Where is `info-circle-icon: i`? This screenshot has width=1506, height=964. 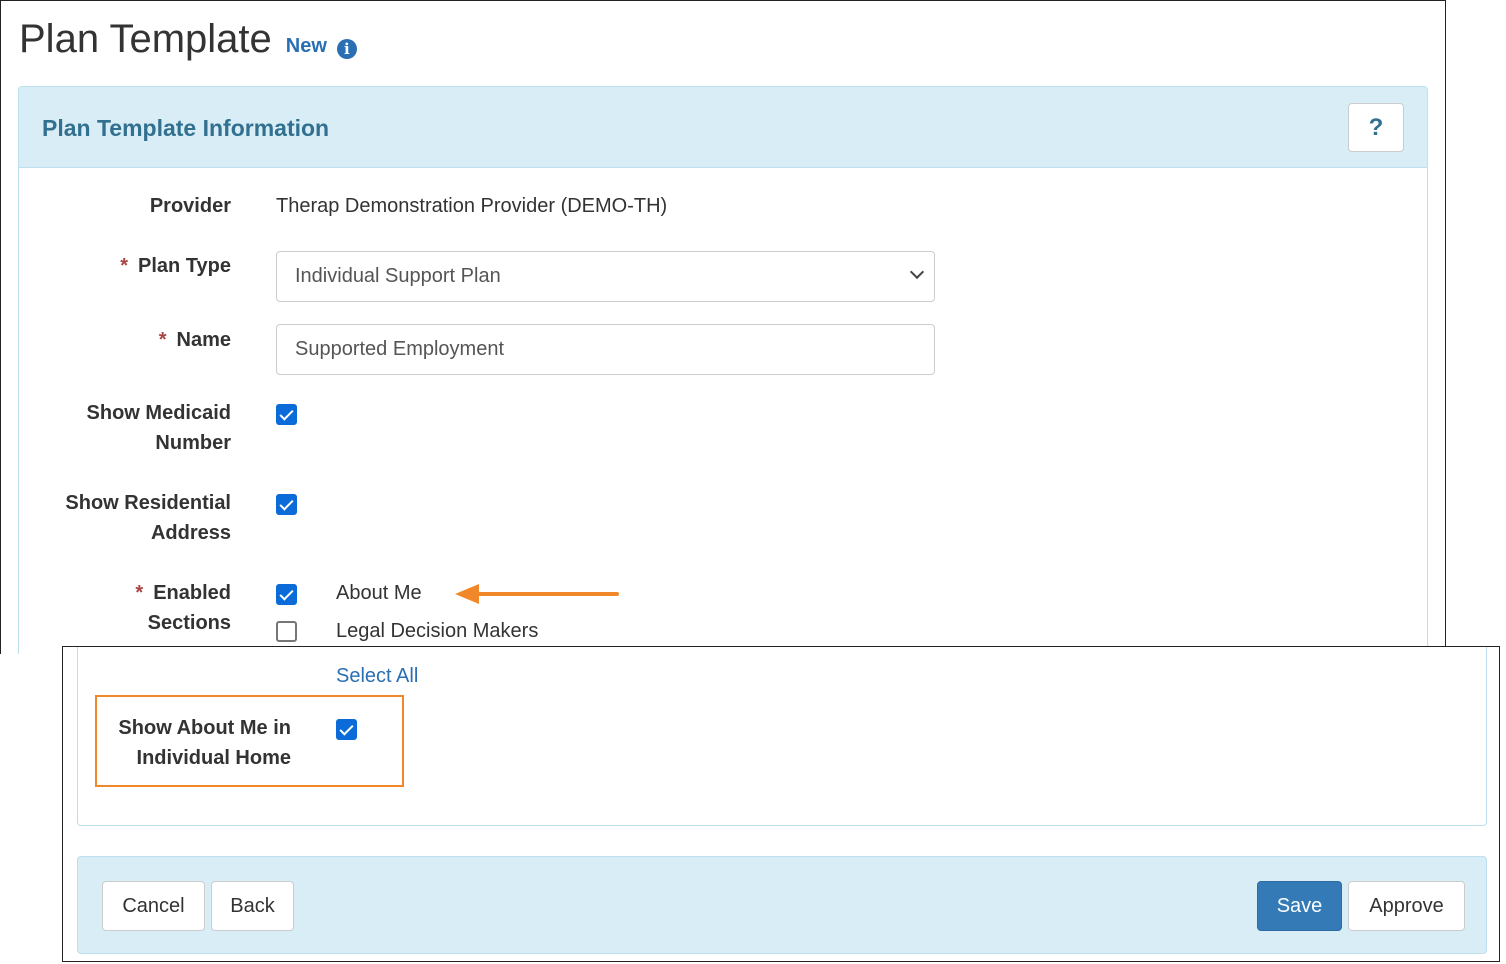
info-circle-icon: i is located at coordinates (346, 49).